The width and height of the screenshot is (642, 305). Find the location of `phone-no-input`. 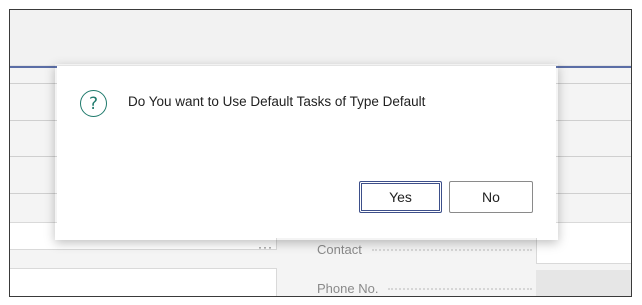

phone-no-input is located at coordinates (583, 283).